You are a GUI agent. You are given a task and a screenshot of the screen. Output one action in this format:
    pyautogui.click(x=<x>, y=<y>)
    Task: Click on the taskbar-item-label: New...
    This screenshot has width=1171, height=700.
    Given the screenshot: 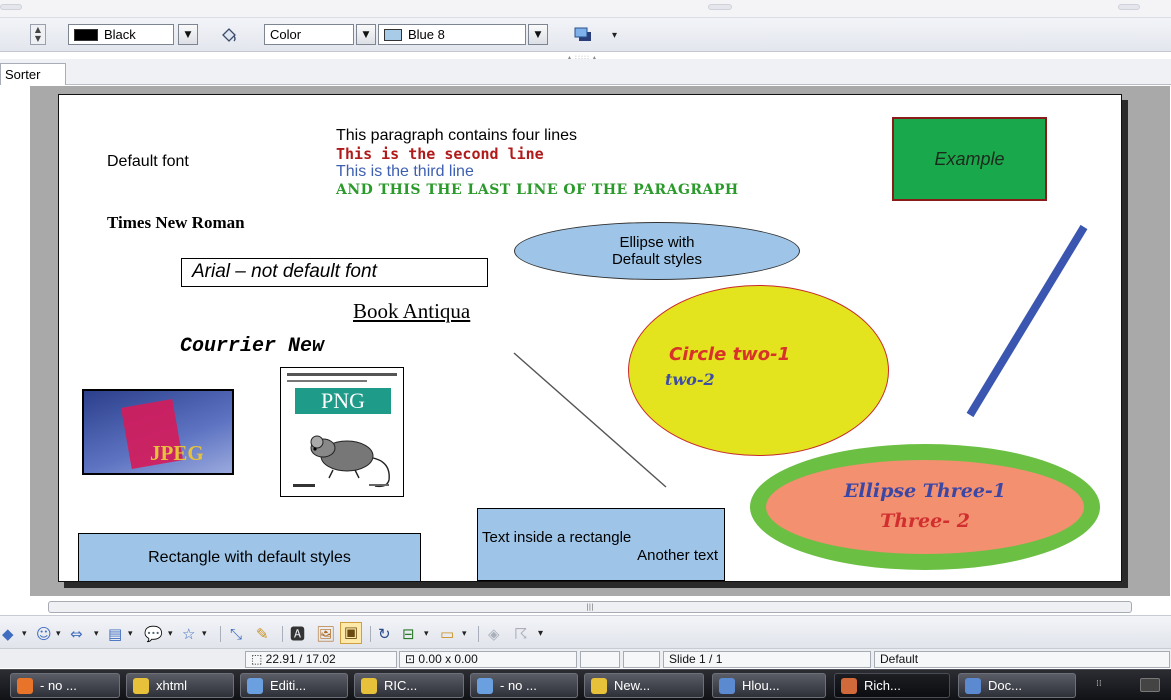 What is the action you would take?
    pyautogui.click(x=632, y=685)
    